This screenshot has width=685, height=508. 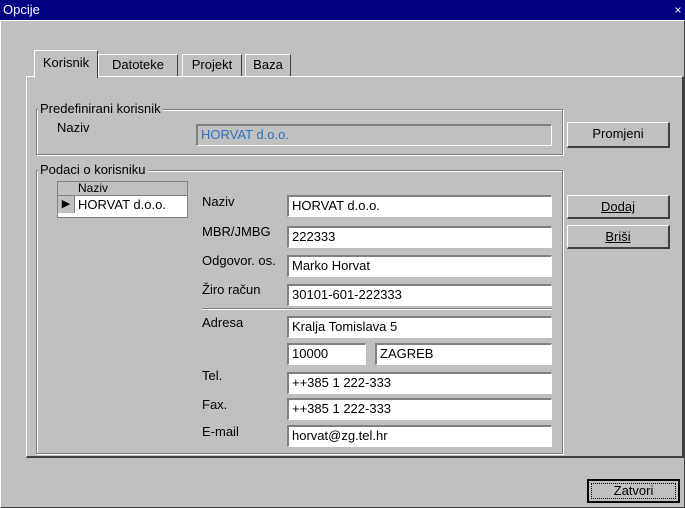 I want to click on user-details-group-label: Podaci o korisniku, so click(x=93, y=169).